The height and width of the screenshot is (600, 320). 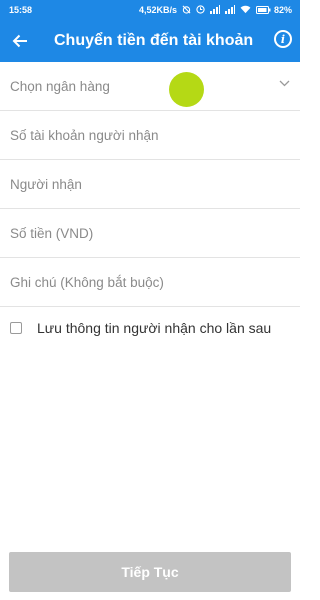 I want to click on battery: 82%, so click(x=273, y=9).